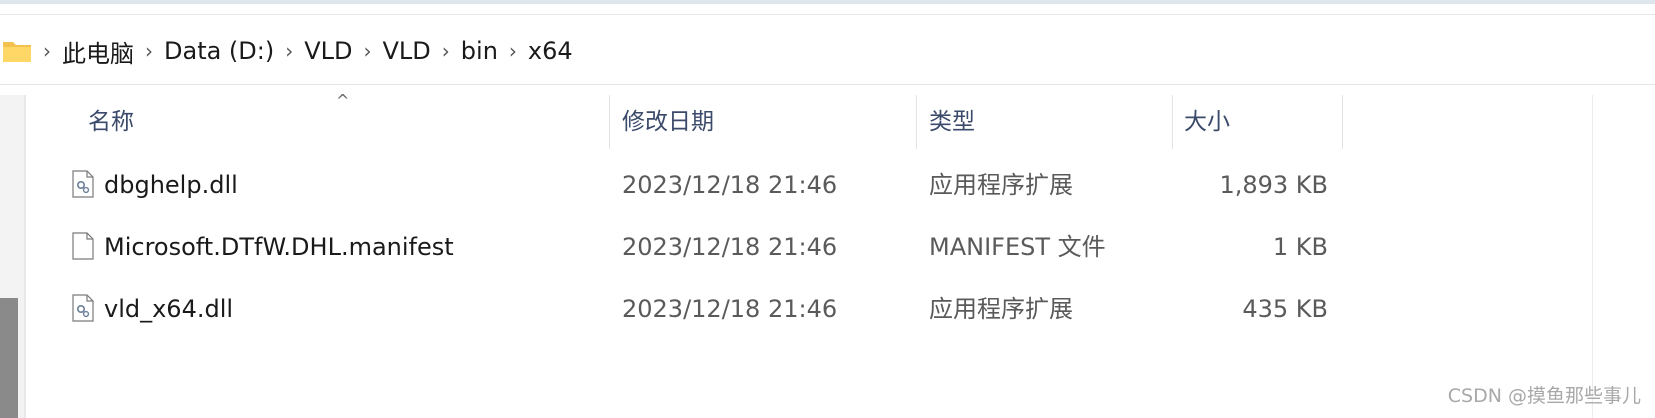  I want to click on window-top-edge, so click(827, 2).